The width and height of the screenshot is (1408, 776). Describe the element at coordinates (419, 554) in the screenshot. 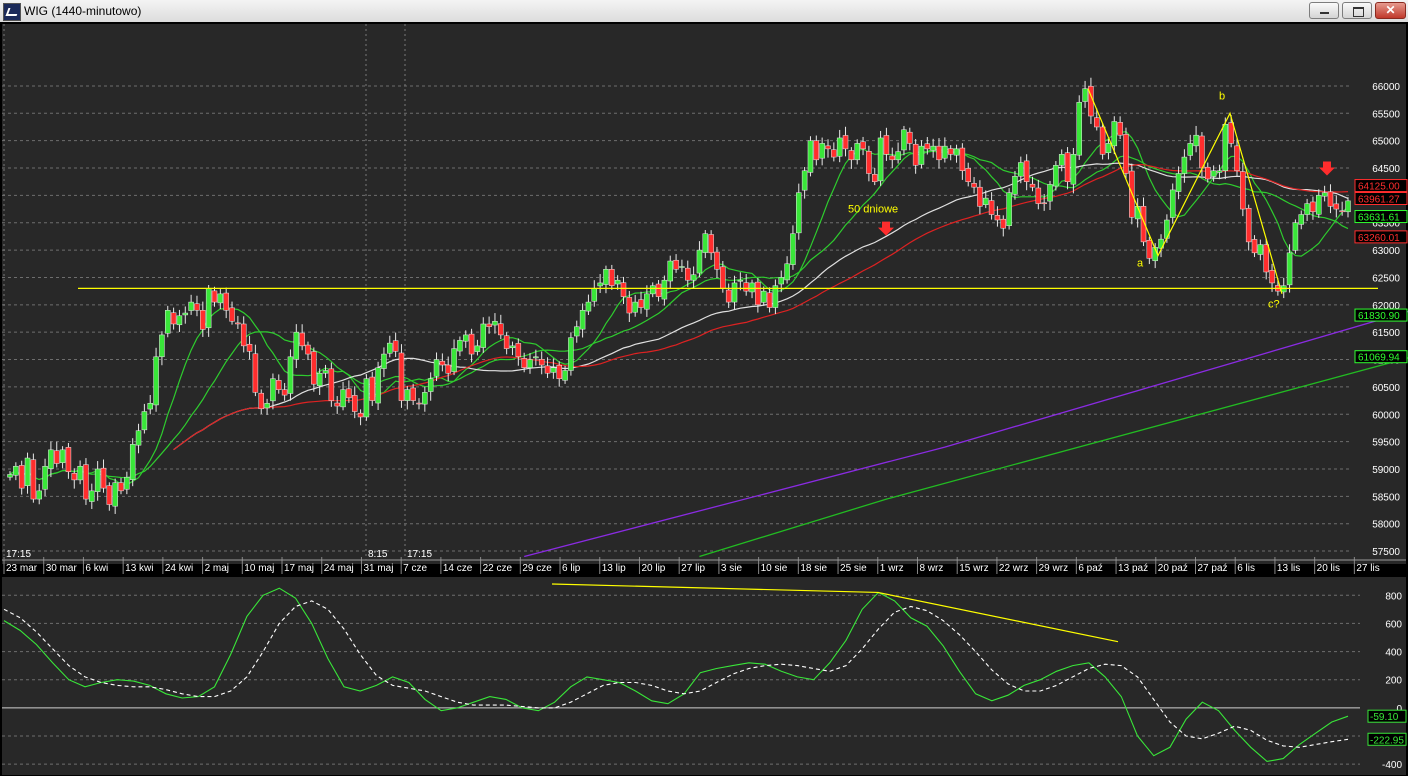

I see `time-label: 17:15` at that location.